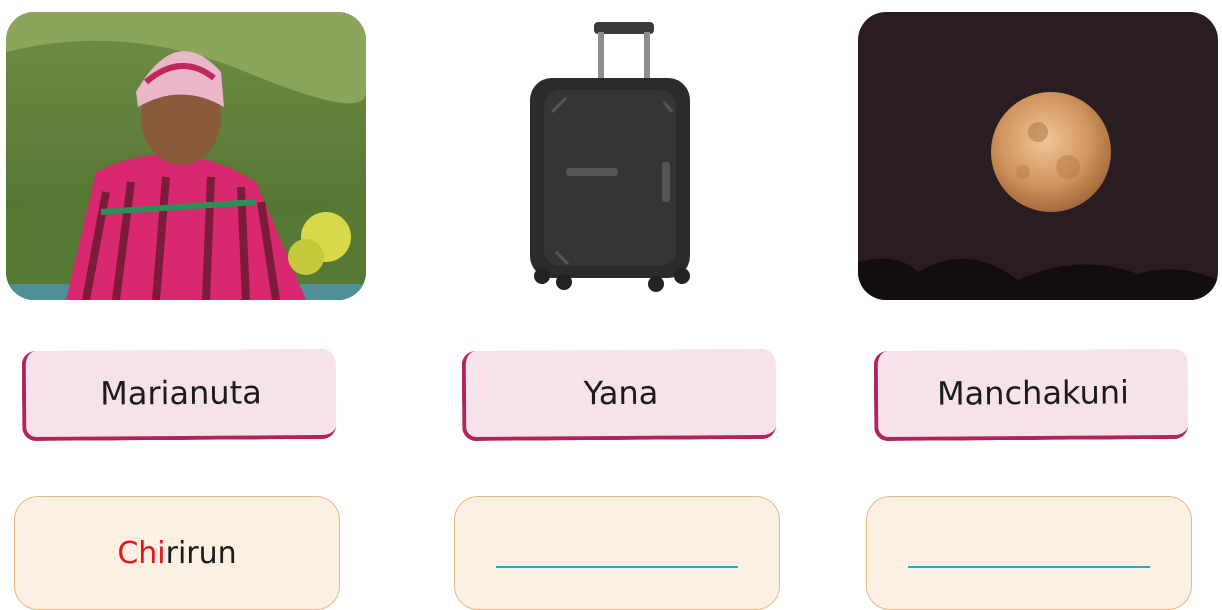 The width and height of the screenshot is (1222, 610). Describe the element at coordinates (201, 553) in the screenshot. I see `answer-rest: rirun` at that location.